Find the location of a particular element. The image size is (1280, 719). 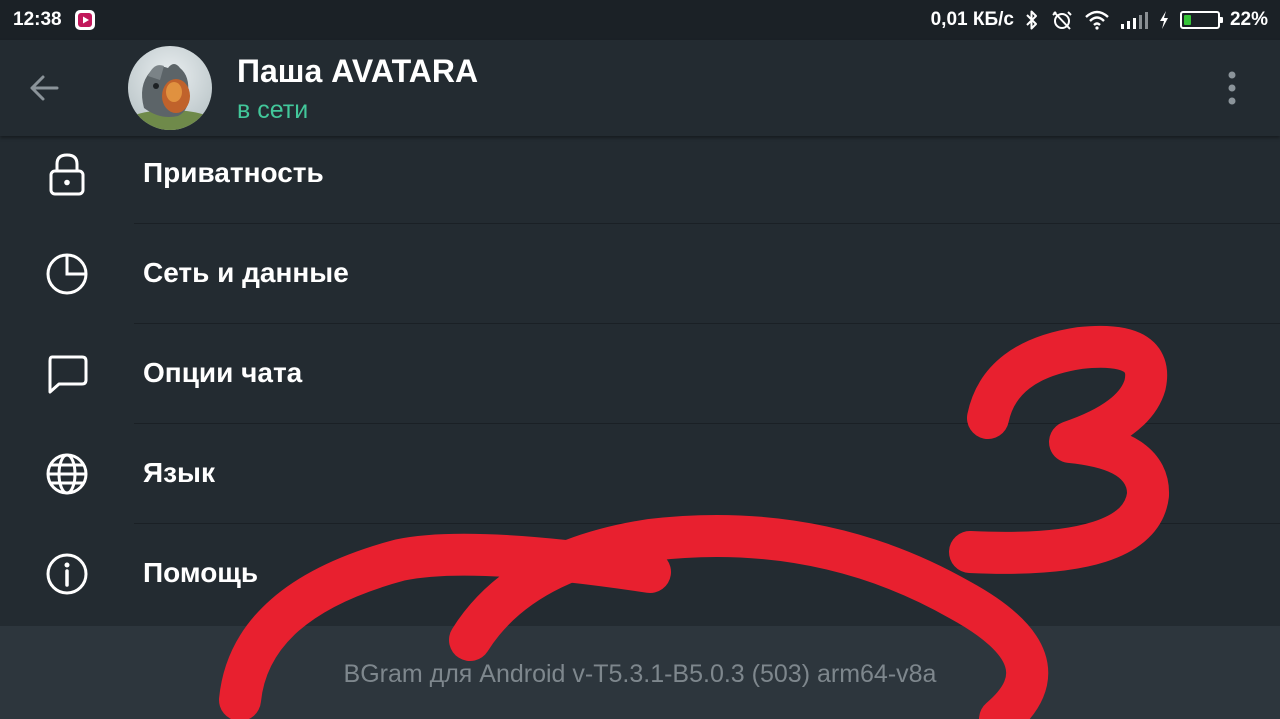

more-options-button is located at coordinates (1232, 88).